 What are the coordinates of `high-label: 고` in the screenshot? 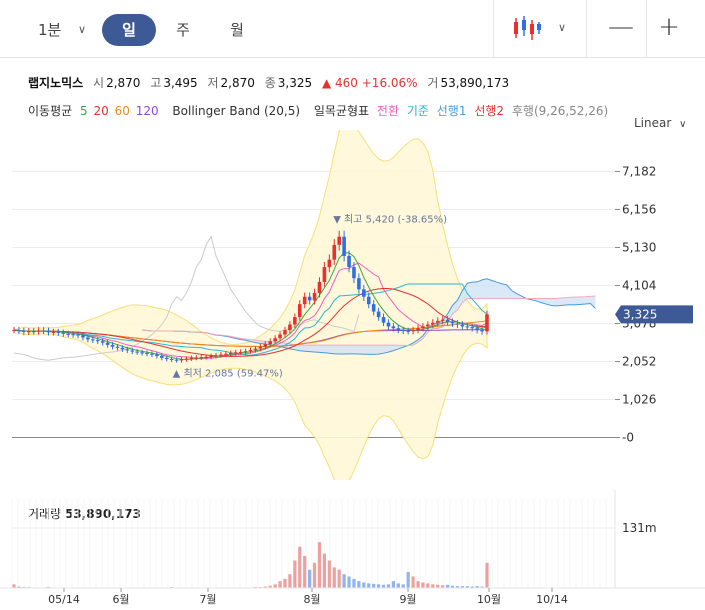 It's located at (156, 83).